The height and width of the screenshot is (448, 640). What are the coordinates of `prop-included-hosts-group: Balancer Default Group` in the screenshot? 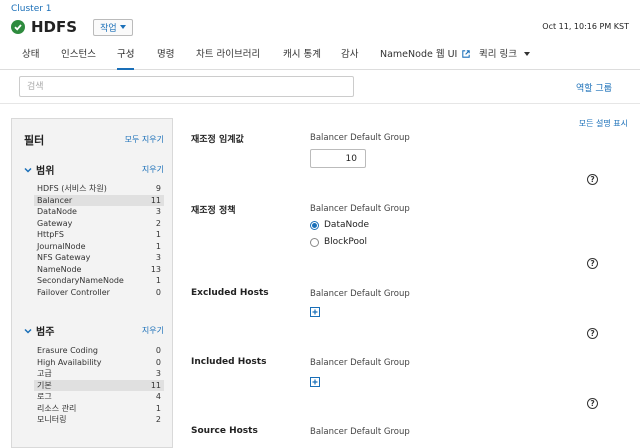 It's located at (360, 363).